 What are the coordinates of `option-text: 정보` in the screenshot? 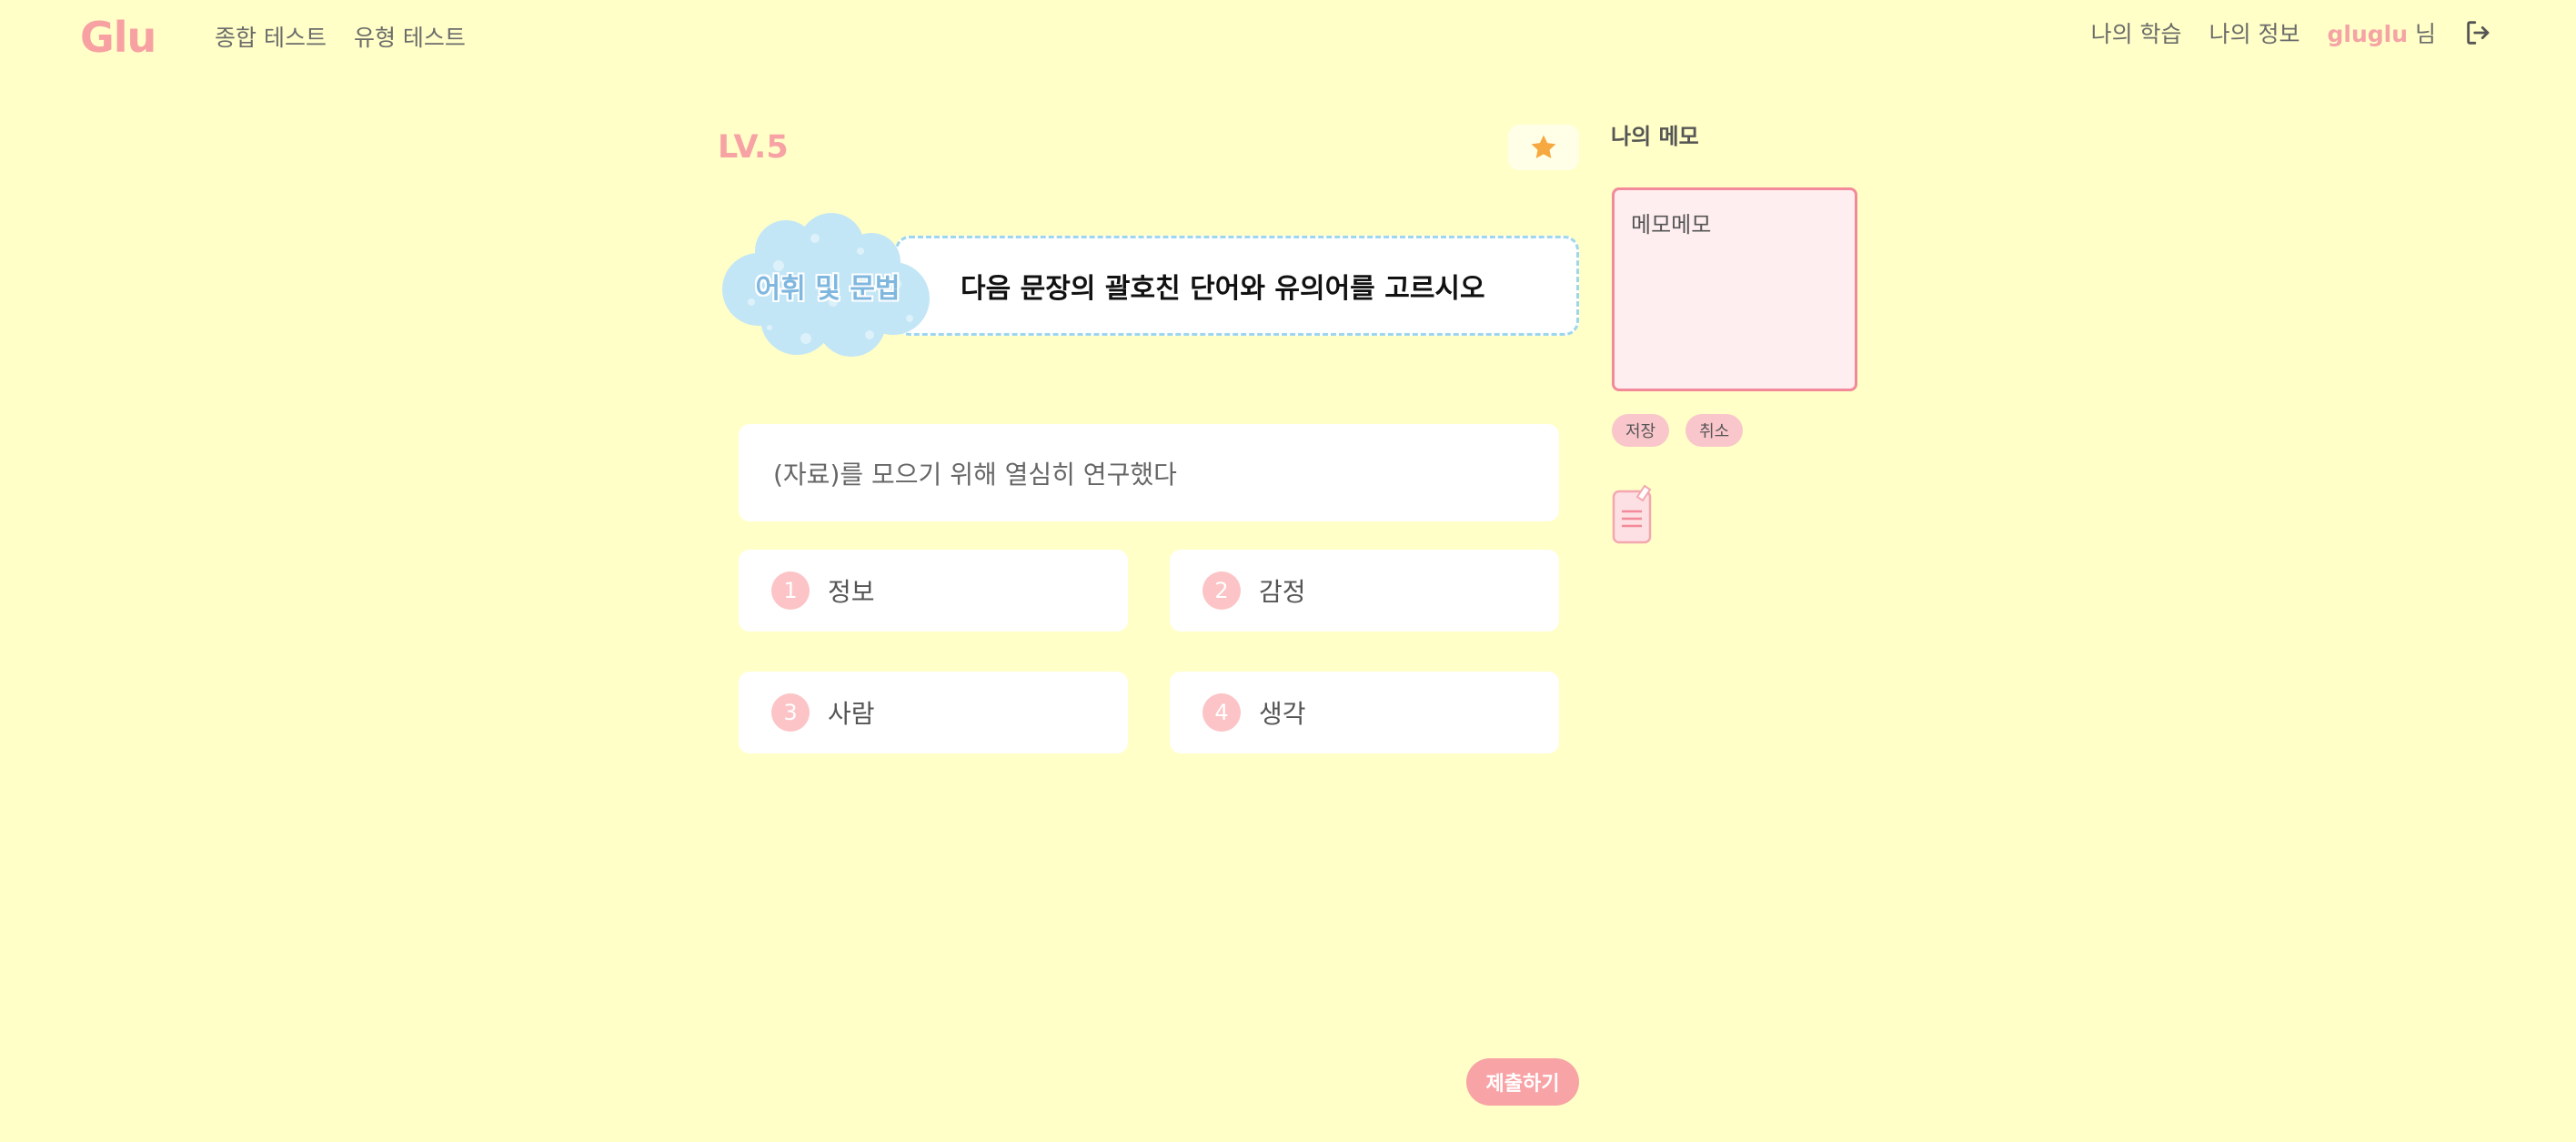 It's located at (851, 592).